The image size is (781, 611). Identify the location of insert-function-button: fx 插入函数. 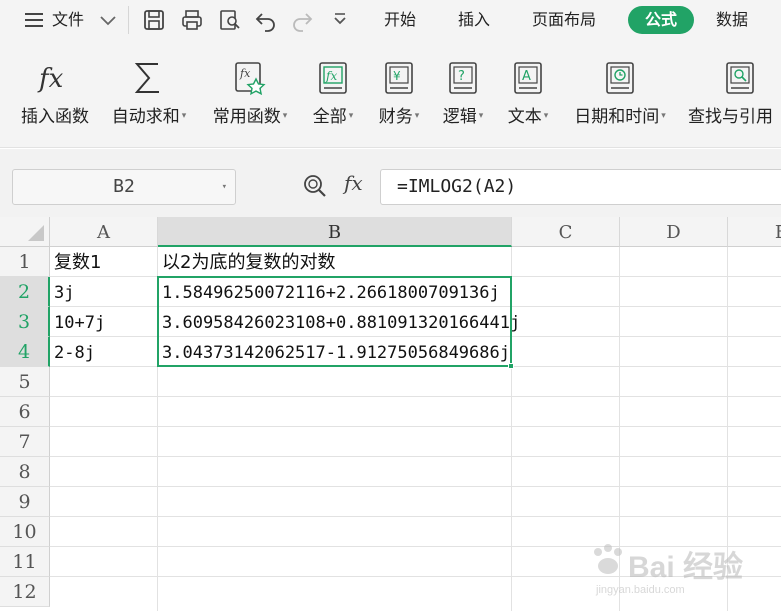
(55, 94).